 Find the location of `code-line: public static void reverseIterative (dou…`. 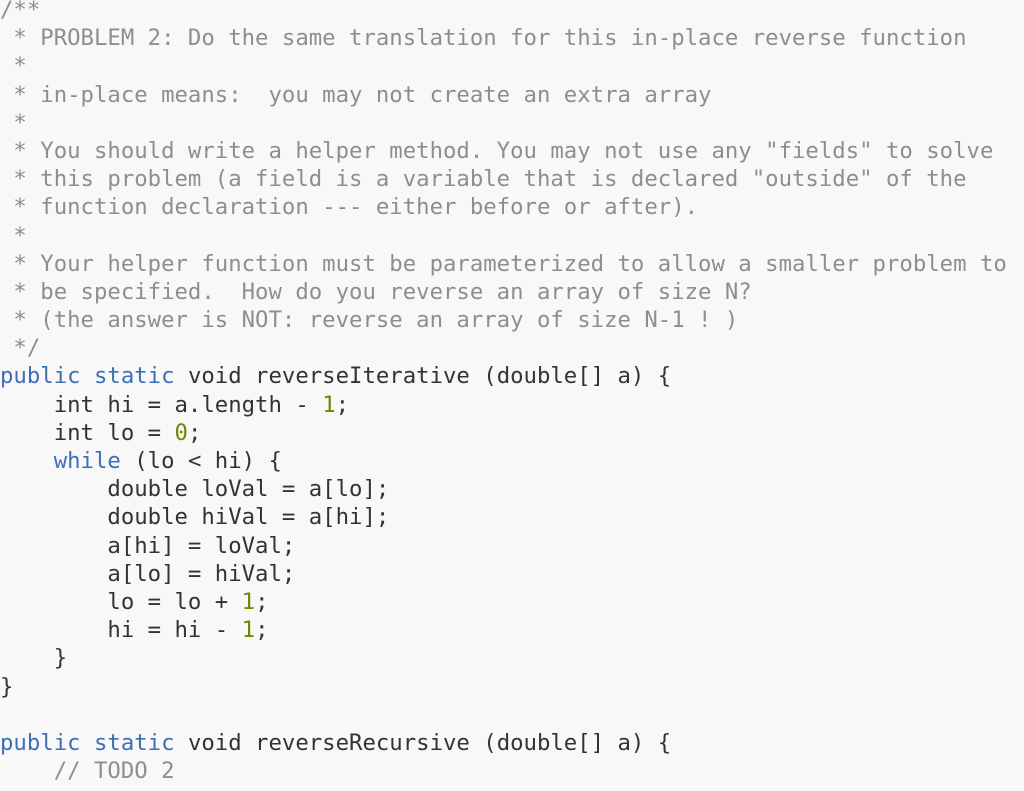

code-line: public static void reverseIterative (dou… is located at coordinates (503, 376).